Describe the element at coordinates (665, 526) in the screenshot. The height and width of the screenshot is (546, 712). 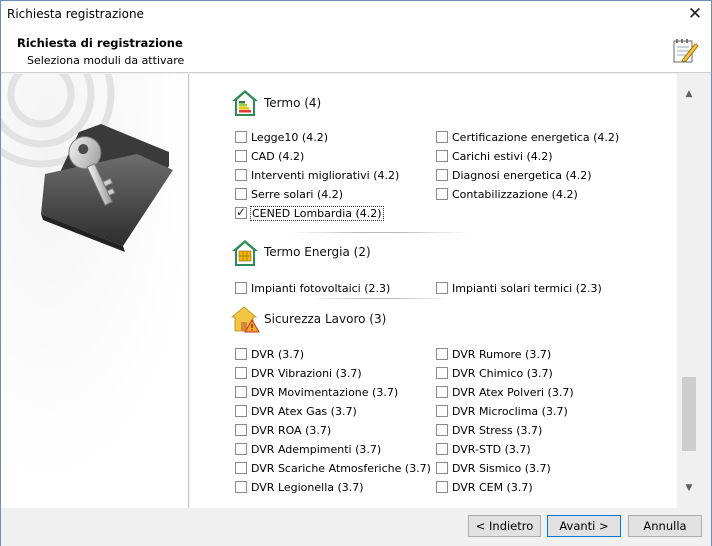
I see `cancel-button: Annulla` at that location.